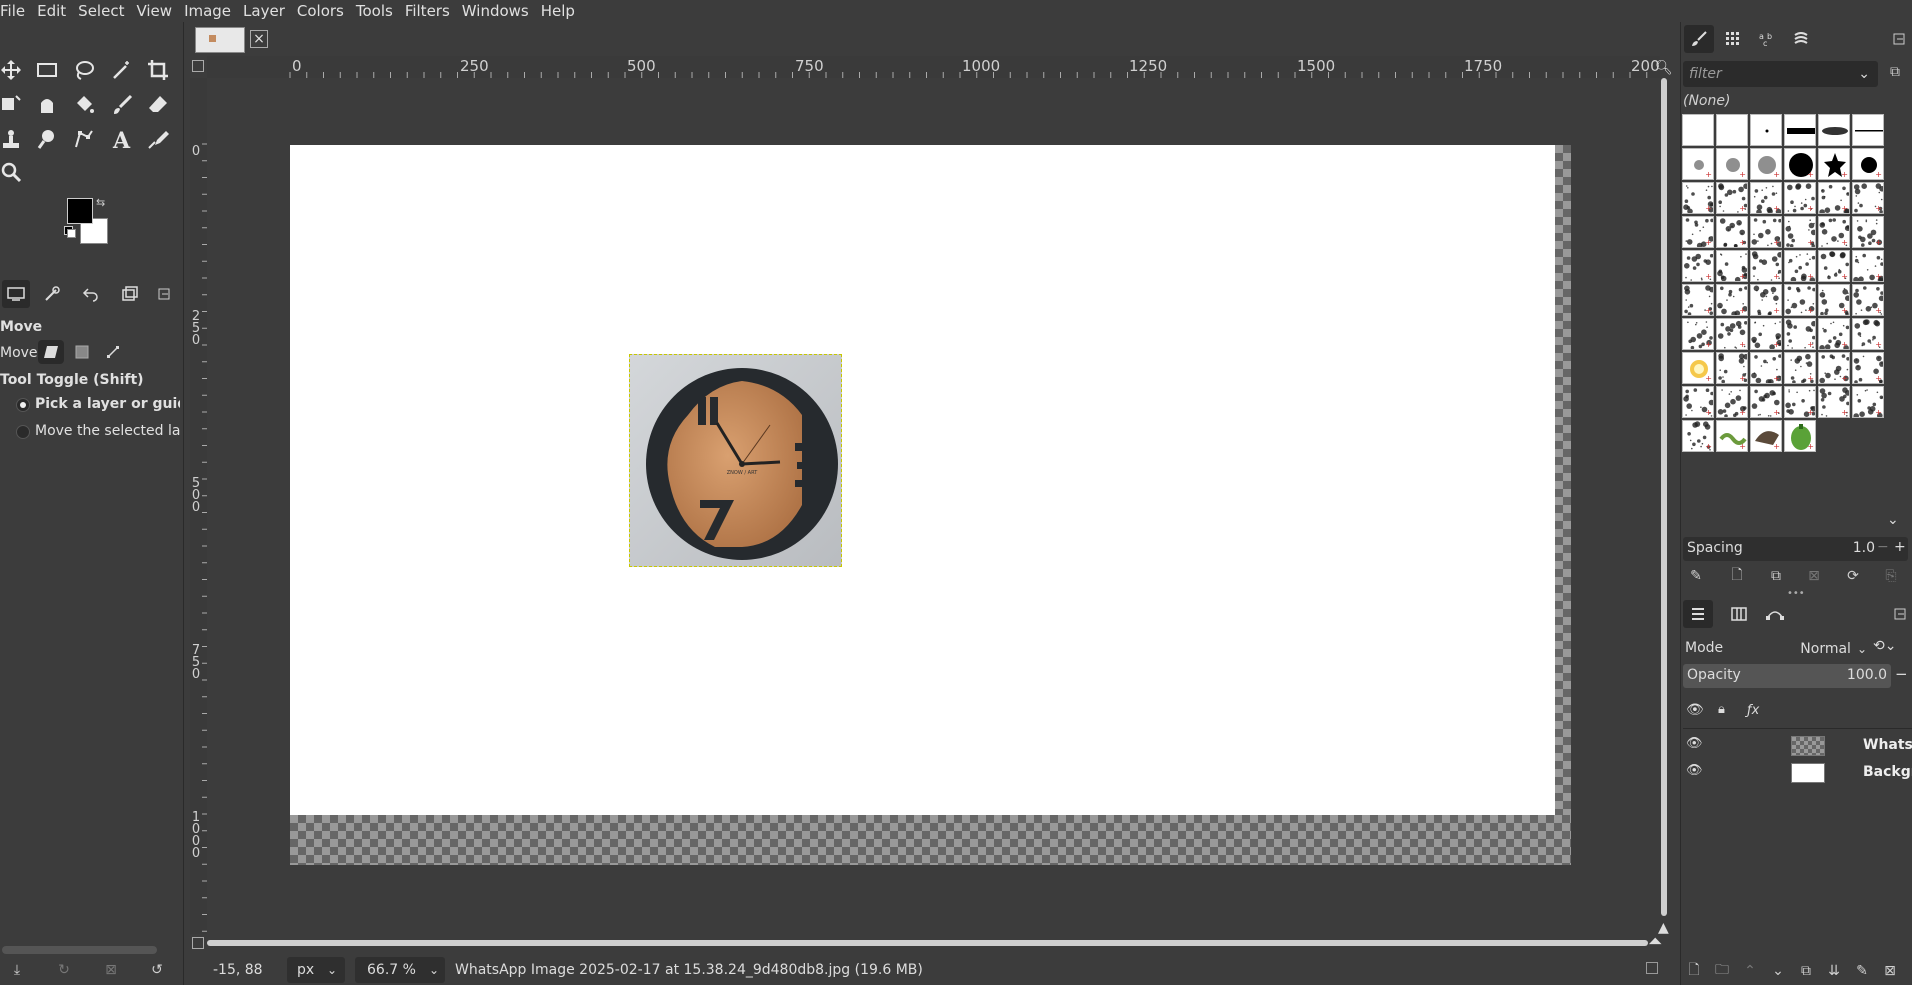 The height and width of the screenshot is (985, 1912). Describe the element at coordinates (23, 432) in the screenshot. I see `move-selected-radio` at that location.